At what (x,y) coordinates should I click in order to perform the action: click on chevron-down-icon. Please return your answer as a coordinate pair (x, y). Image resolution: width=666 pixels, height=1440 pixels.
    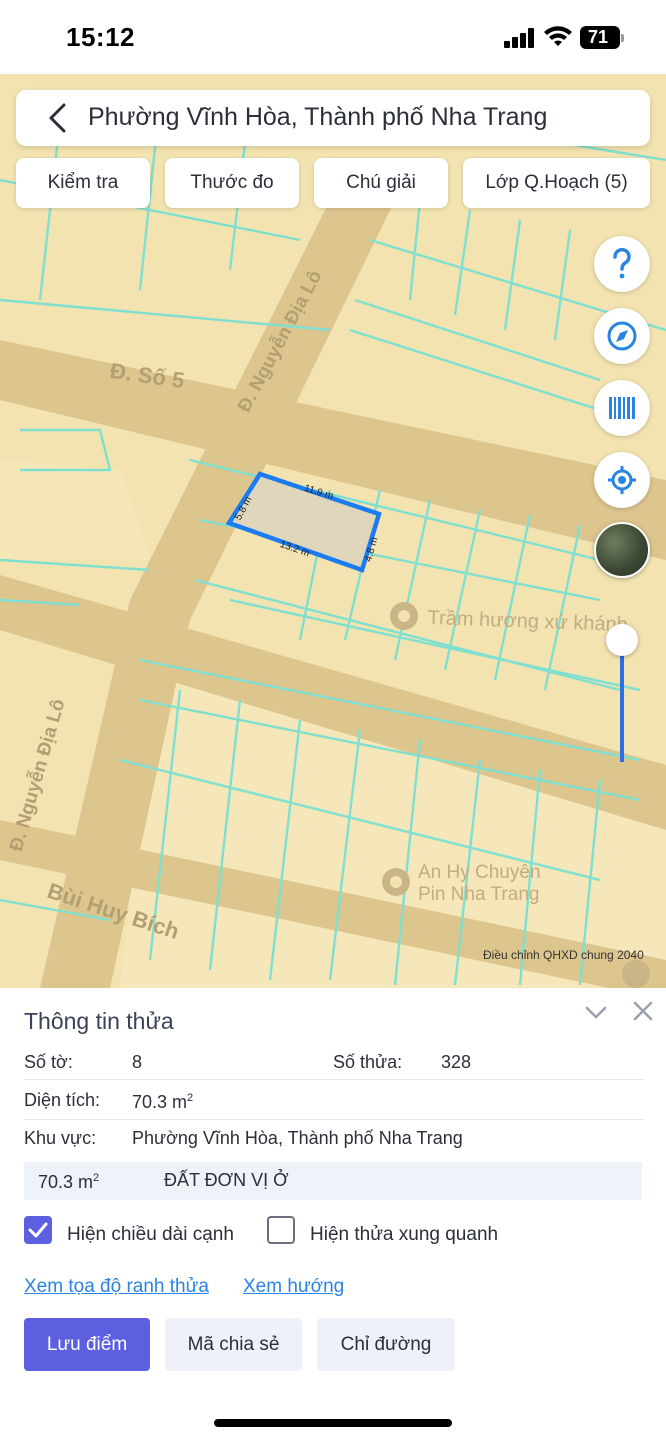
    Looking at the image, I should click on (596, 1012).